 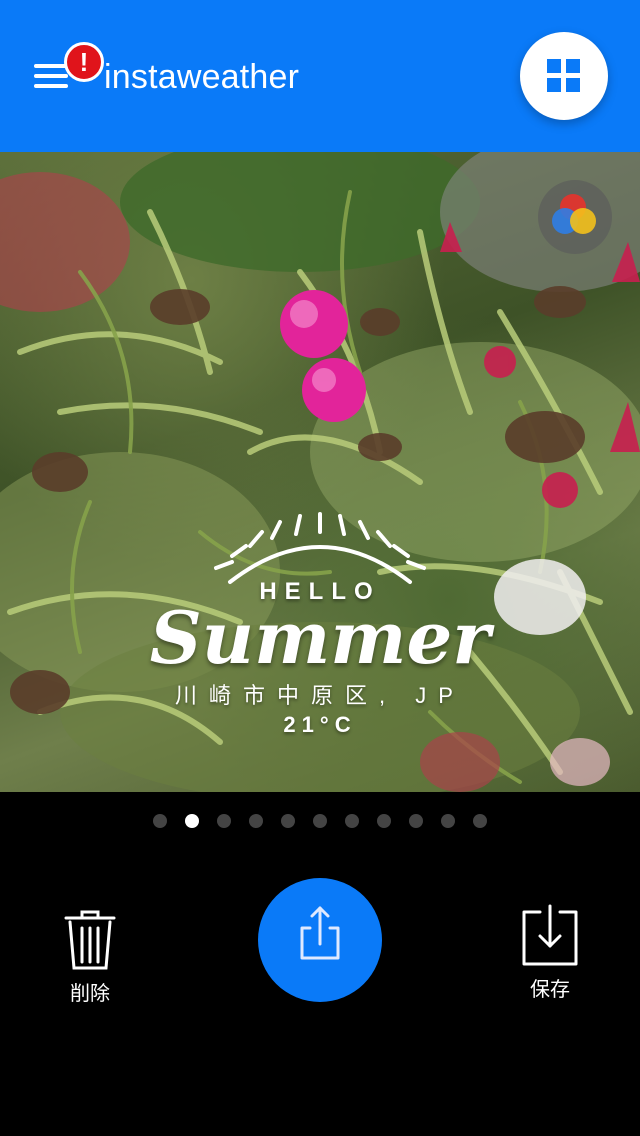 I want to click on color-filter-button, so click(x=575, y=217).